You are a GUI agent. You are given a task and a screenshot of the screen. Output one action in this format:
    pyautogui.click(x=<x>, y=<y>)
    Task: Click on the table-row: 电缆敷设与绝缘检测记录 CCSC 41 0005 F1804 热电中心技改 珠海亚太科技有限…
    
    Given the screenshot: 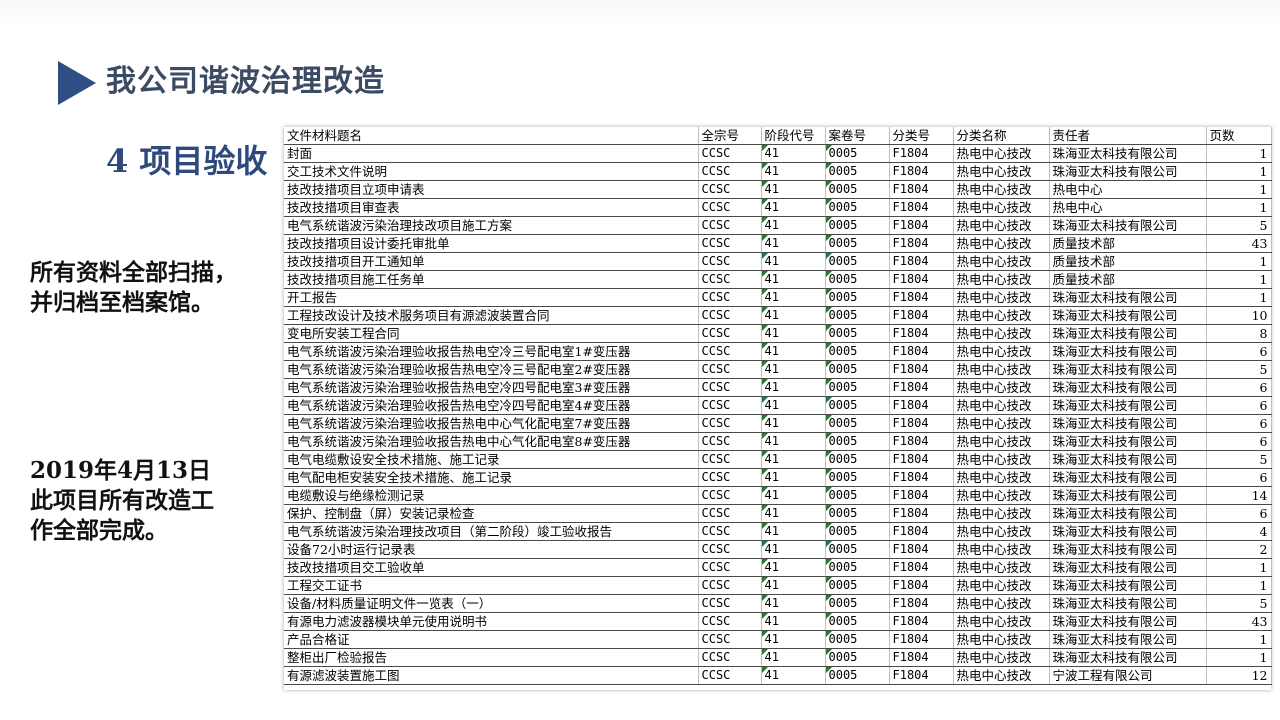 What is the action you would take?
    pyautogui.click(x=778, y=495)
    